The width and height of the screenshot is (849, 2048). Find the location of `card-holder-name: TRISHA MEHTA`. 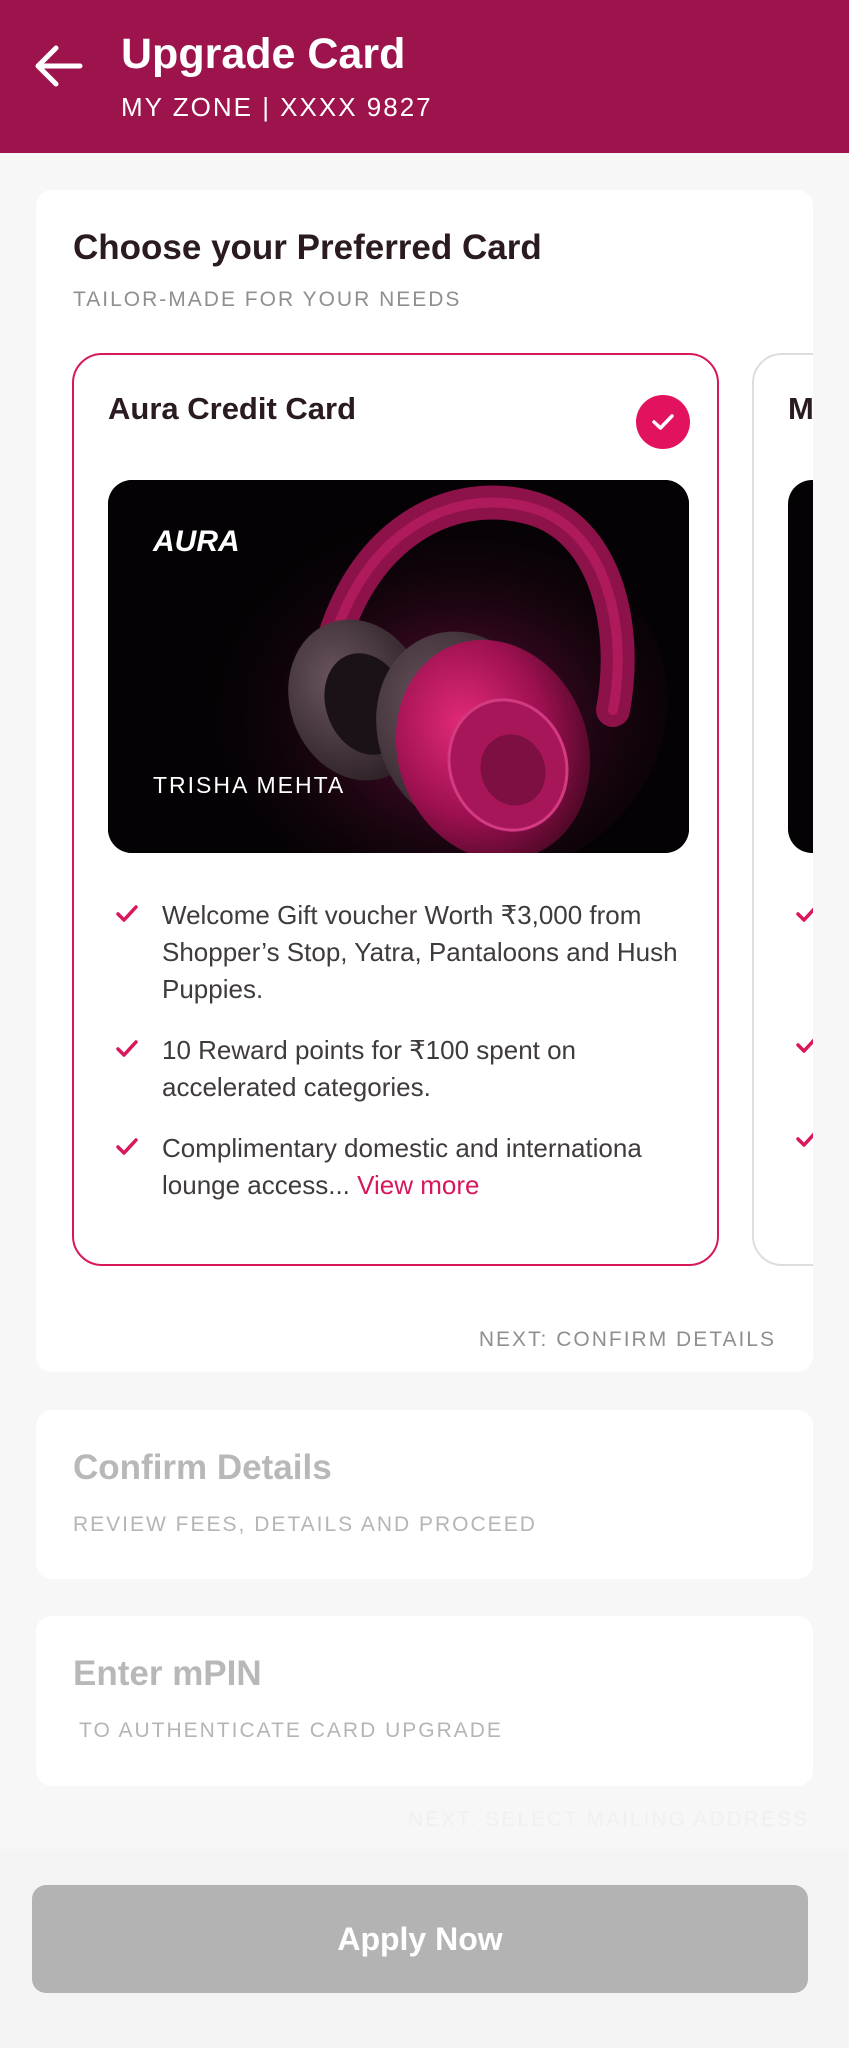

card-holder-name: TRISHA MEHTA is located at coordinates (249, 785).